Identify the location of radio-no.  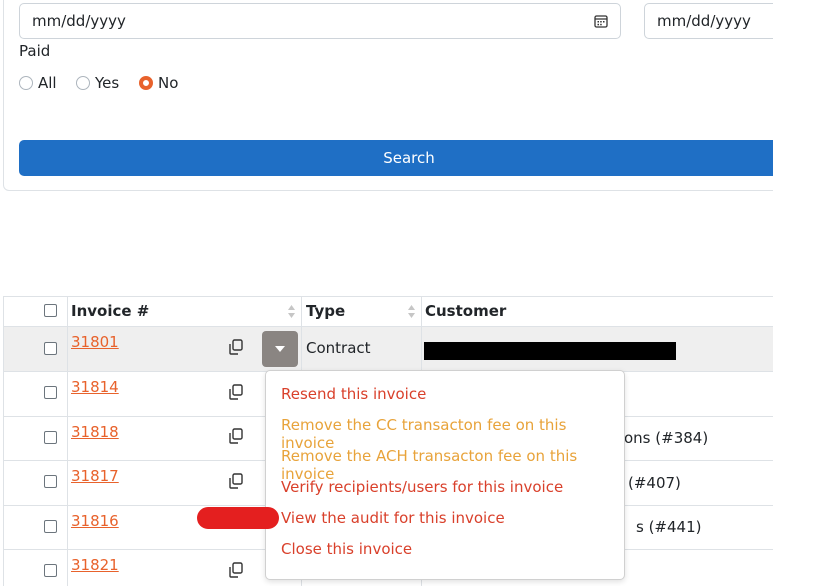
(146, 83).